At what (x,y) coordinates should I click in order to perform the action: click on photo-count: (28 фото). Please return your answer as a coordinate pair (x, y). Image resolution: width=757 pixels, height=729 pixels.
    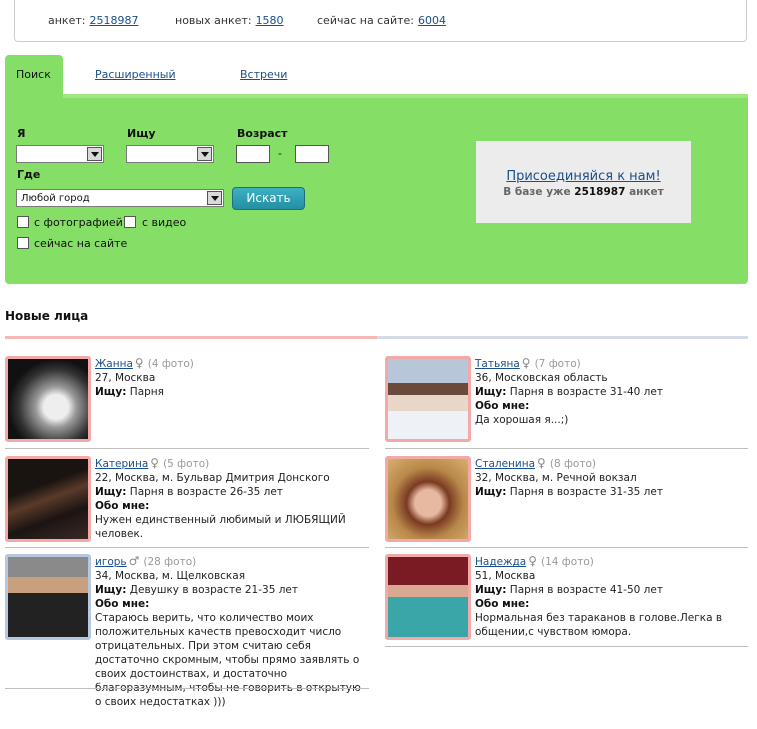
    Looking at the image, I should click on (170, 562).